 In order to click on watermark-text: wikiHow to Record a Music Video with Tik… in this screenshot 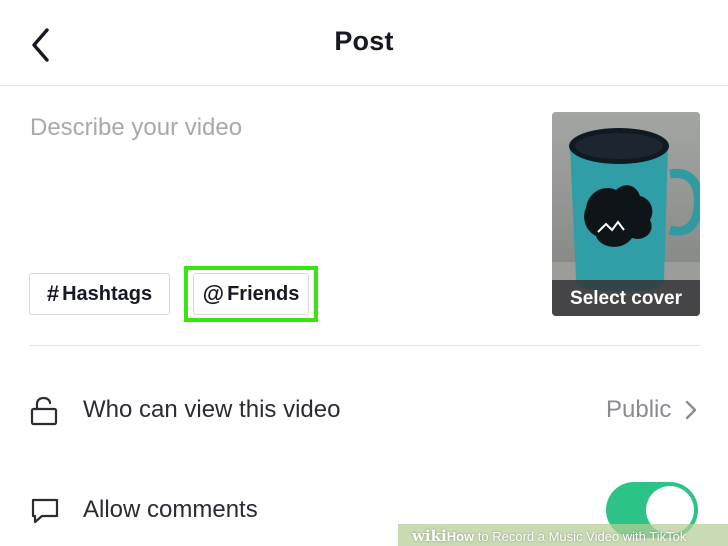, I will do `click(549, 536)`.